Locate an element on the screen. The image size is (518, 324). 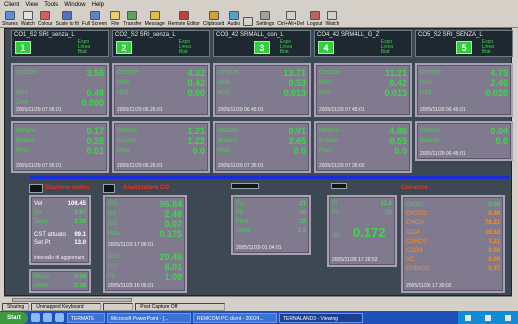
reading-label: CHCl3 is located at coordinates (415, 223).